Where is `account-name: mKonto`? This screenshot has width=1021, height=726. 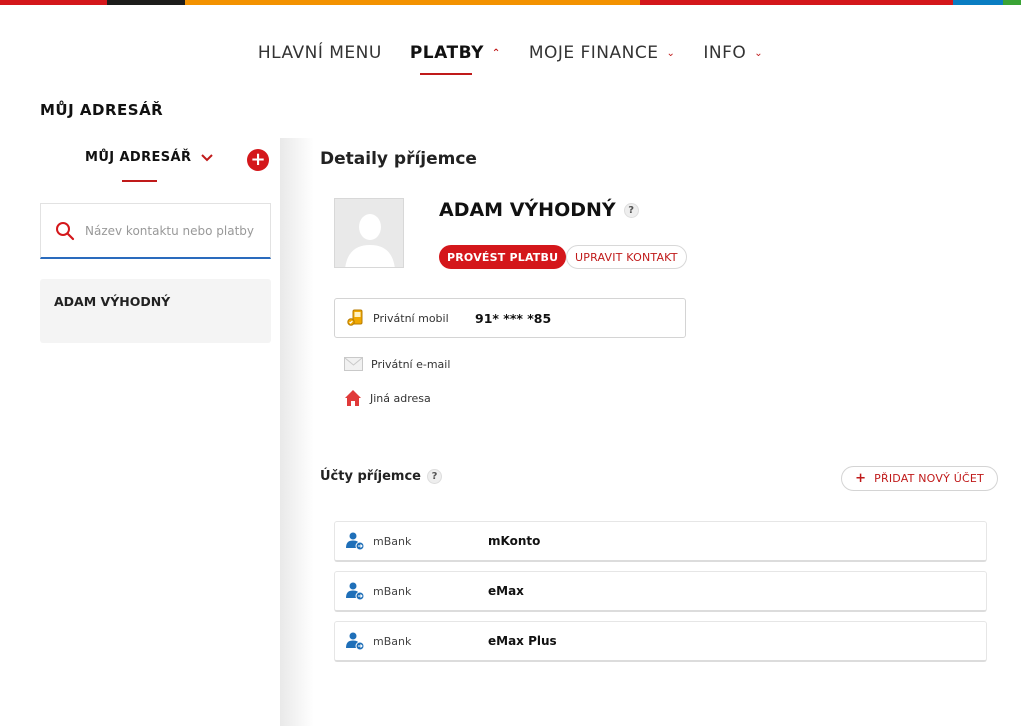 account-name: mKonto is located at coordinates (514, 541).